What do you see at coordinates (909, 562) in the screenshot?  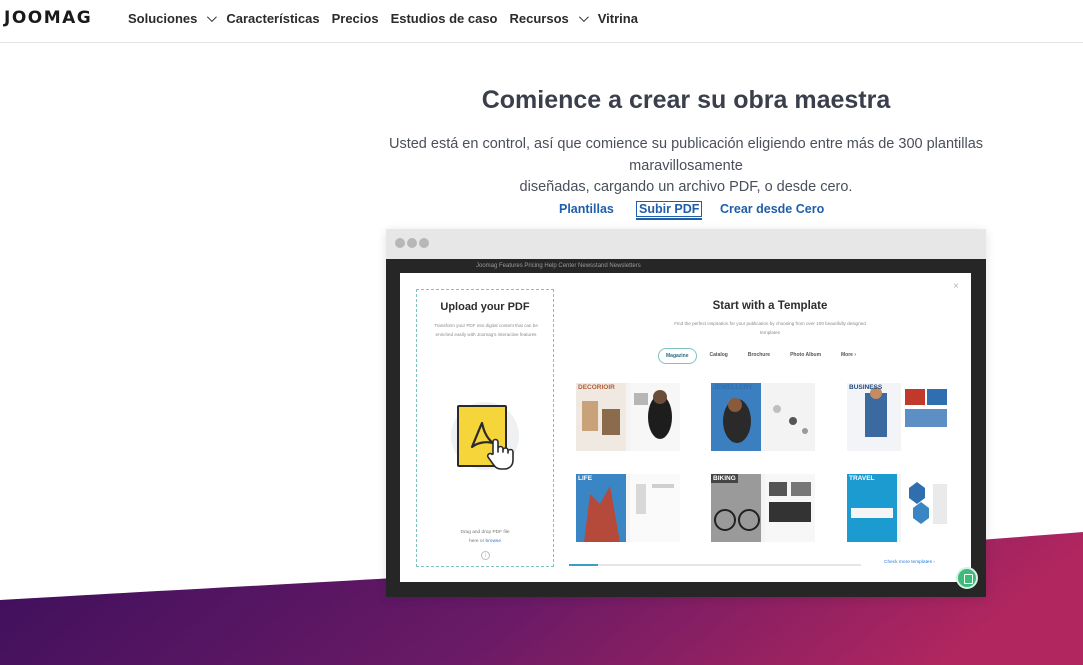 I see `check-more-templates-link: Check more templates ›` at bounding box center [909, 562].